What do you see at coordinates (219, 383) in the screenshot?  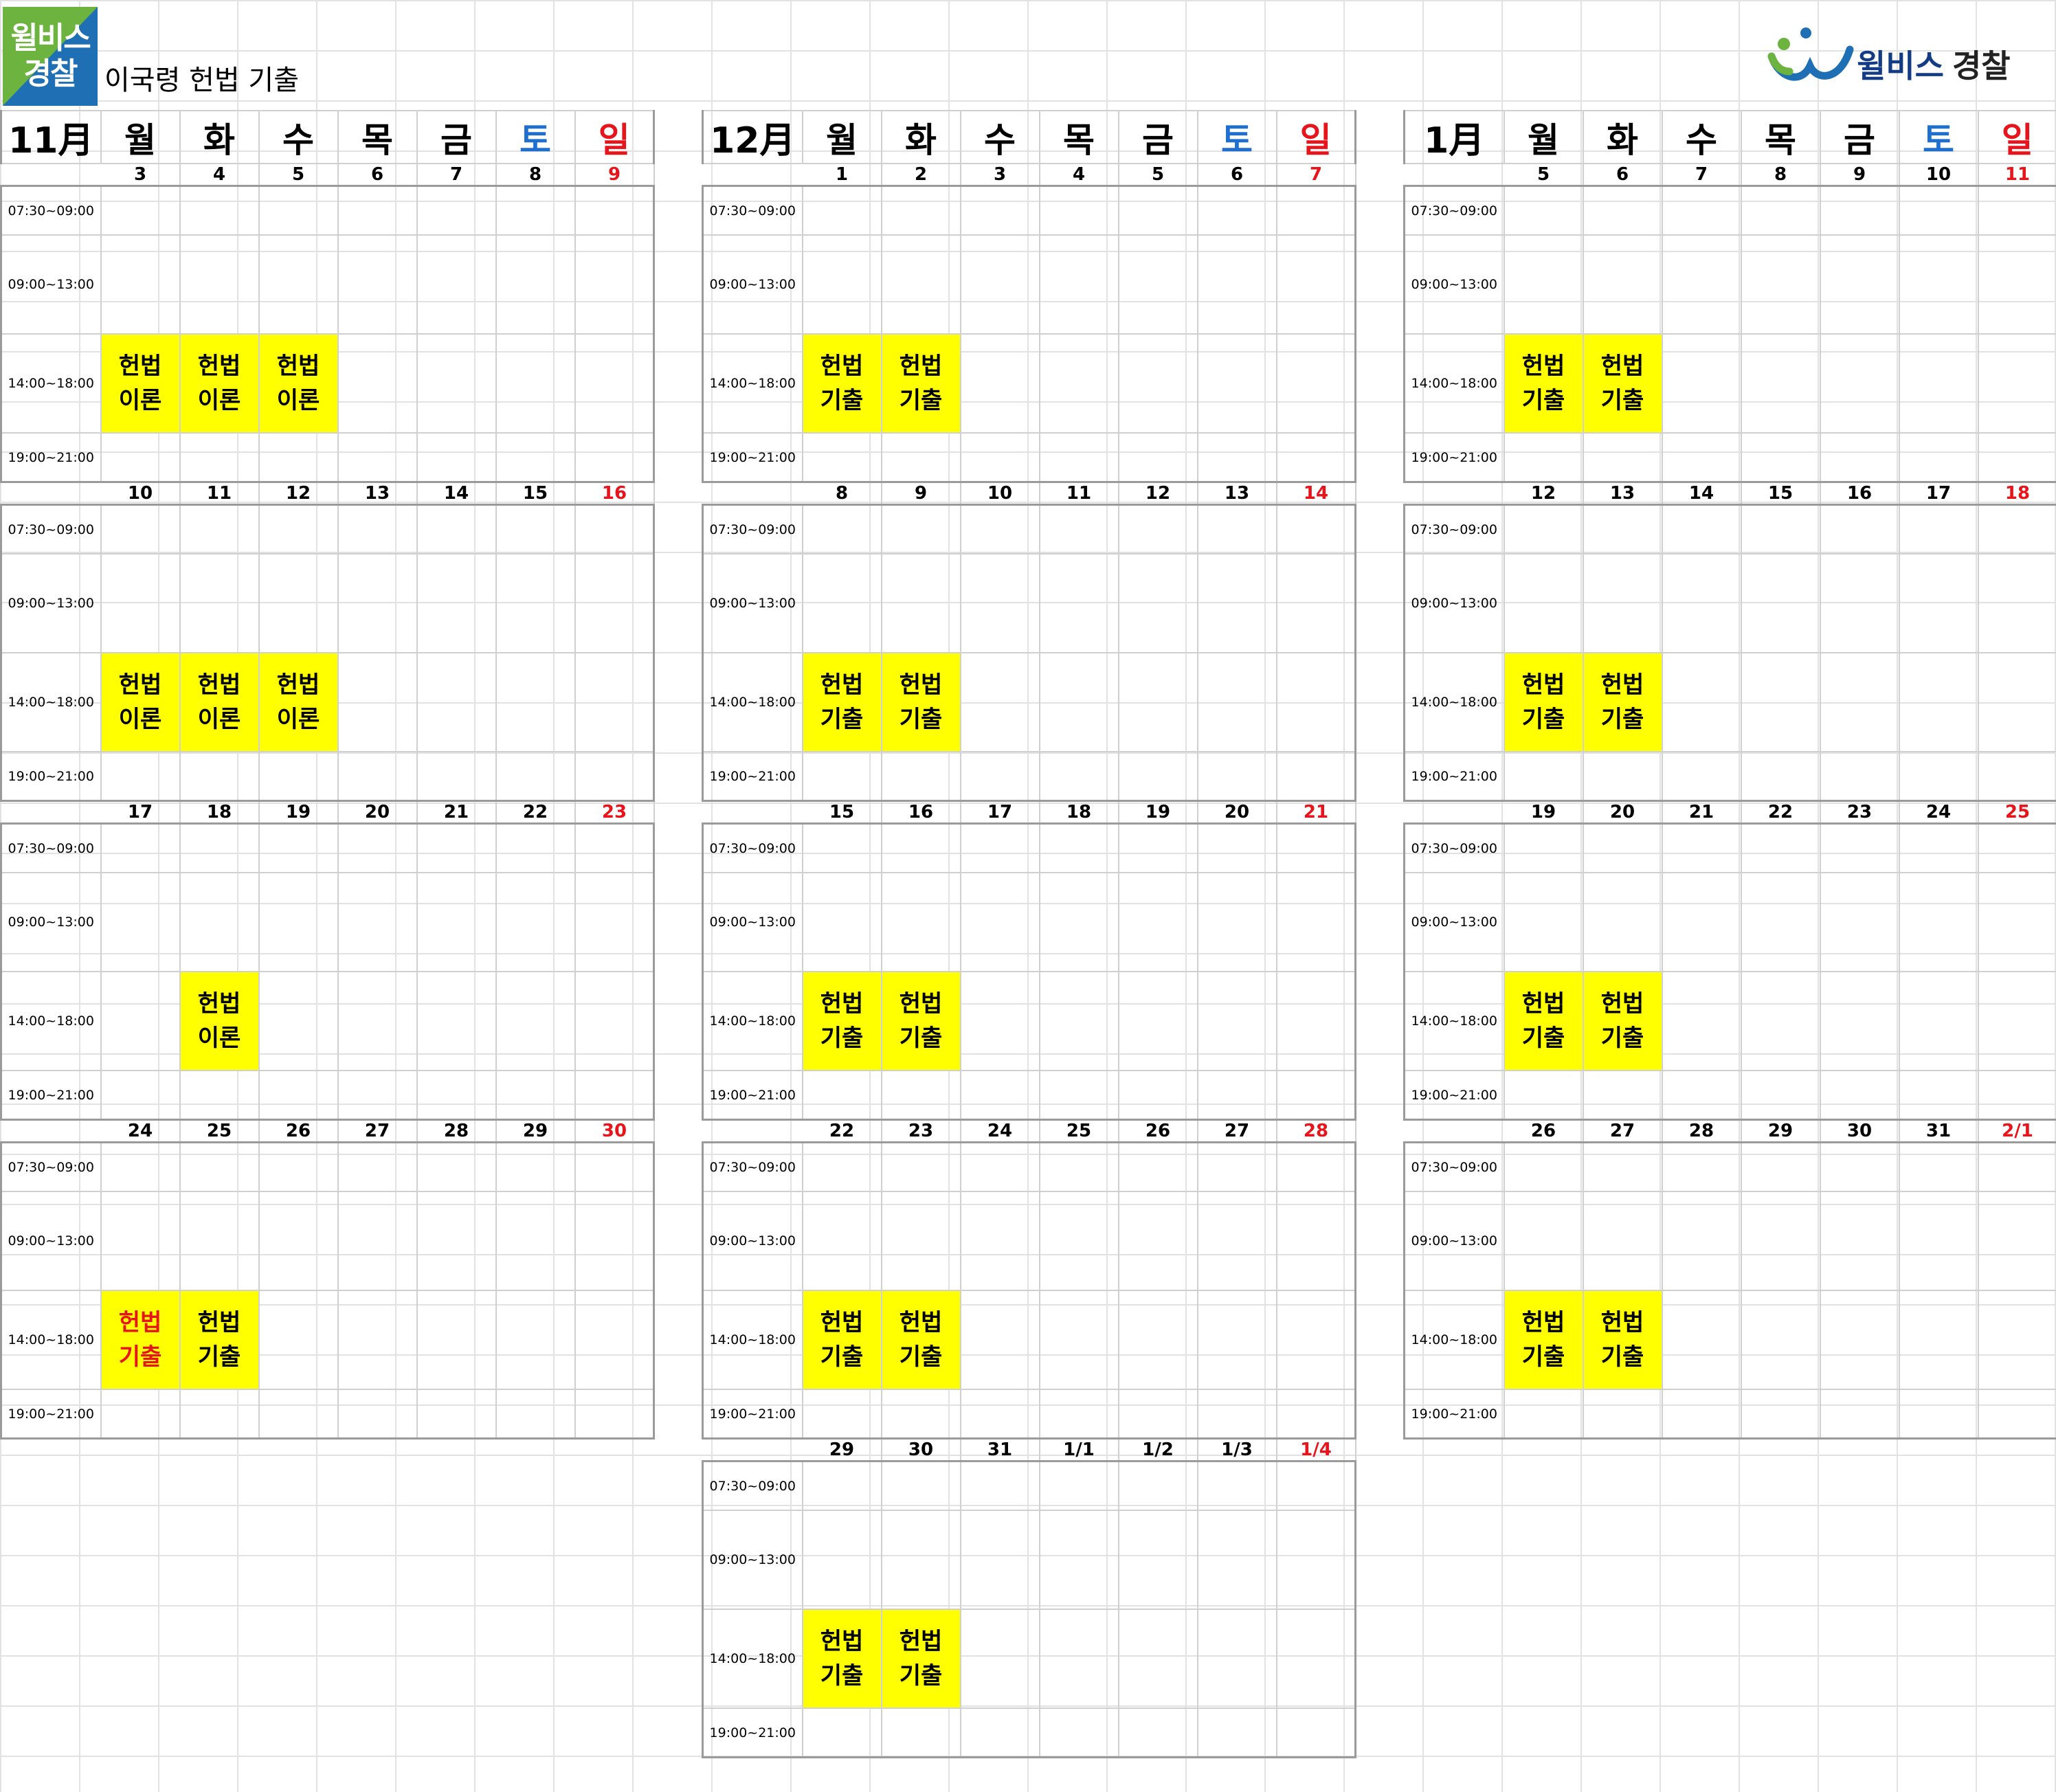 I see `class-cell: 헌법 이론` at bounding box center [219, 383].